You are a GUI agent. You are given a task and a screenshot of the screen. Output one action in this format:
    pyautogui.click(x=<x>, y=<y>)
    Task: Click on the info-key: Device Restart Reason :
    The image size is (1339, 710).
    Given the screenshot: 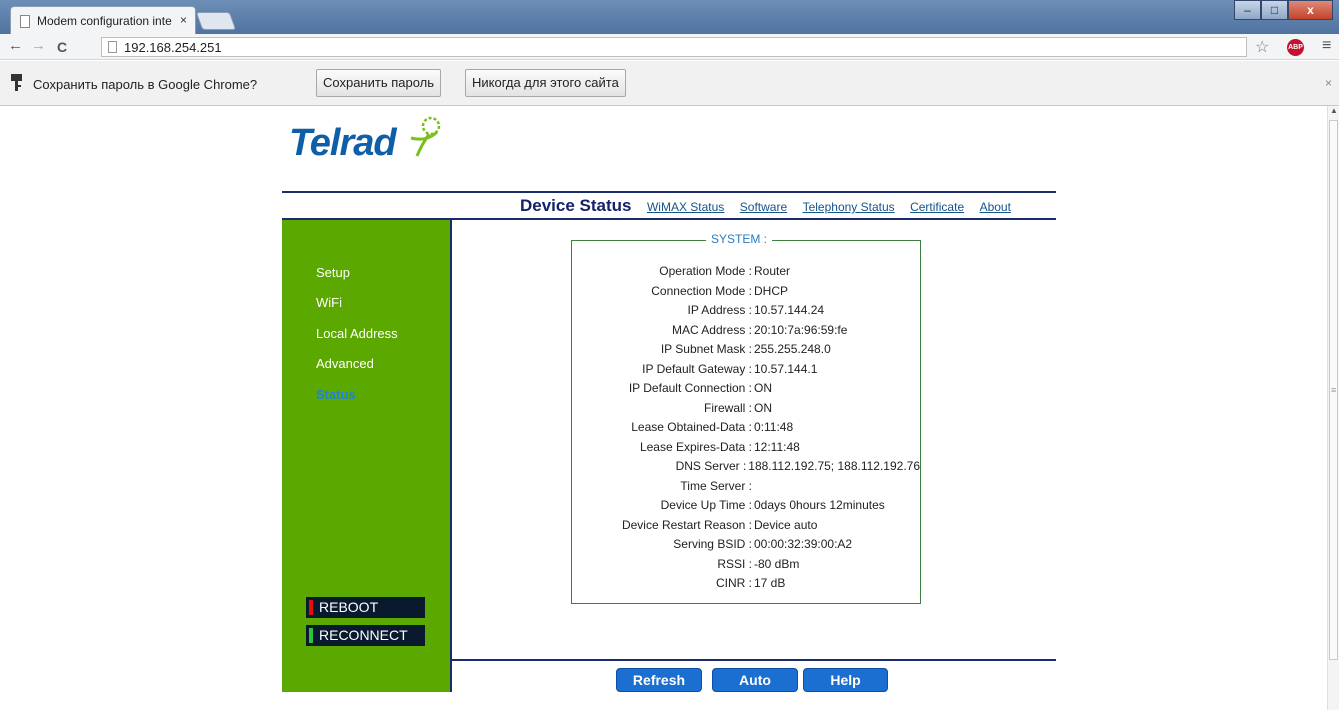 What is the action you would take?
    pyautogui.click(x=686, y=524)
    